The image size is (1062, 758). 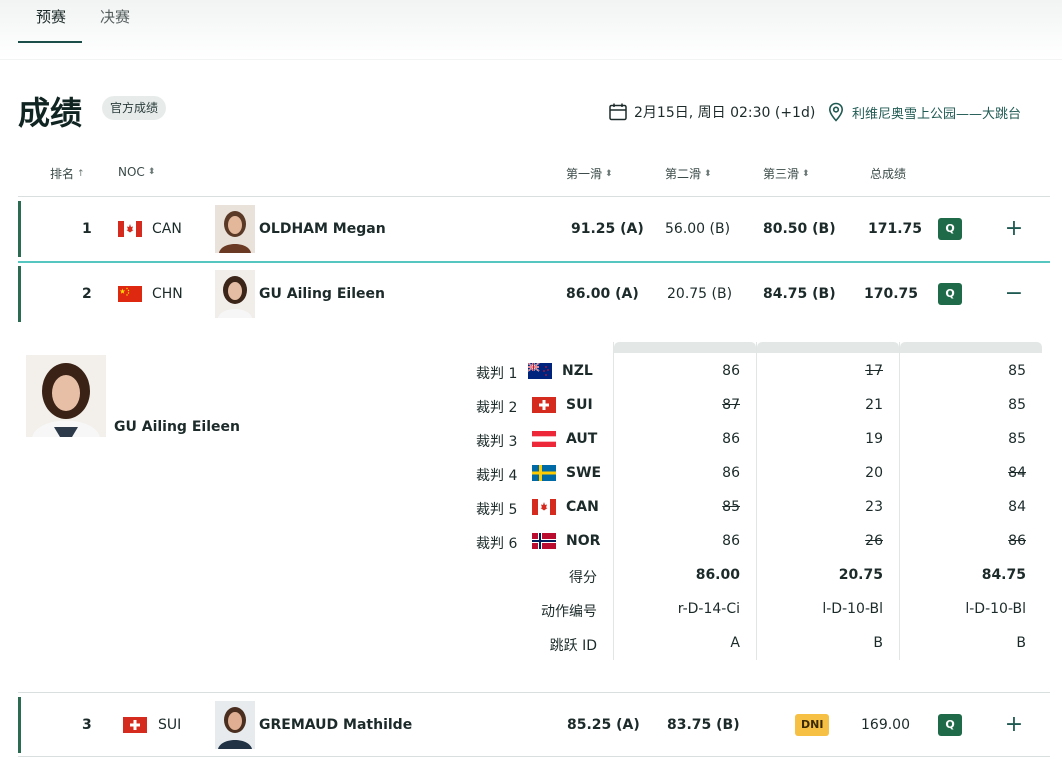 I want to click on run2-score: 83.75 (B), so click(x=703, y=725).